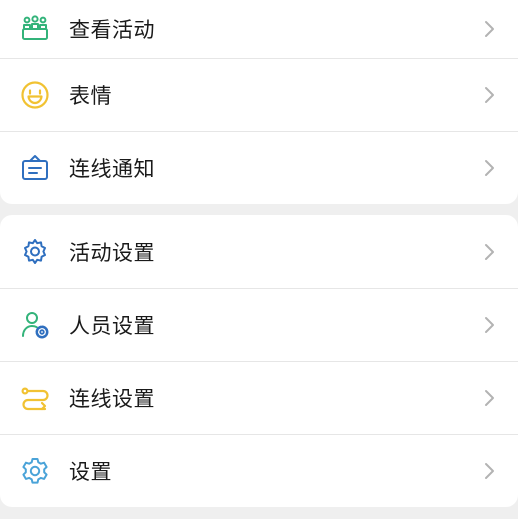  What do you see at coordinates (35, 325) in the screenshot?
I see `user-settings-icon` at bounding box center [35, 325].